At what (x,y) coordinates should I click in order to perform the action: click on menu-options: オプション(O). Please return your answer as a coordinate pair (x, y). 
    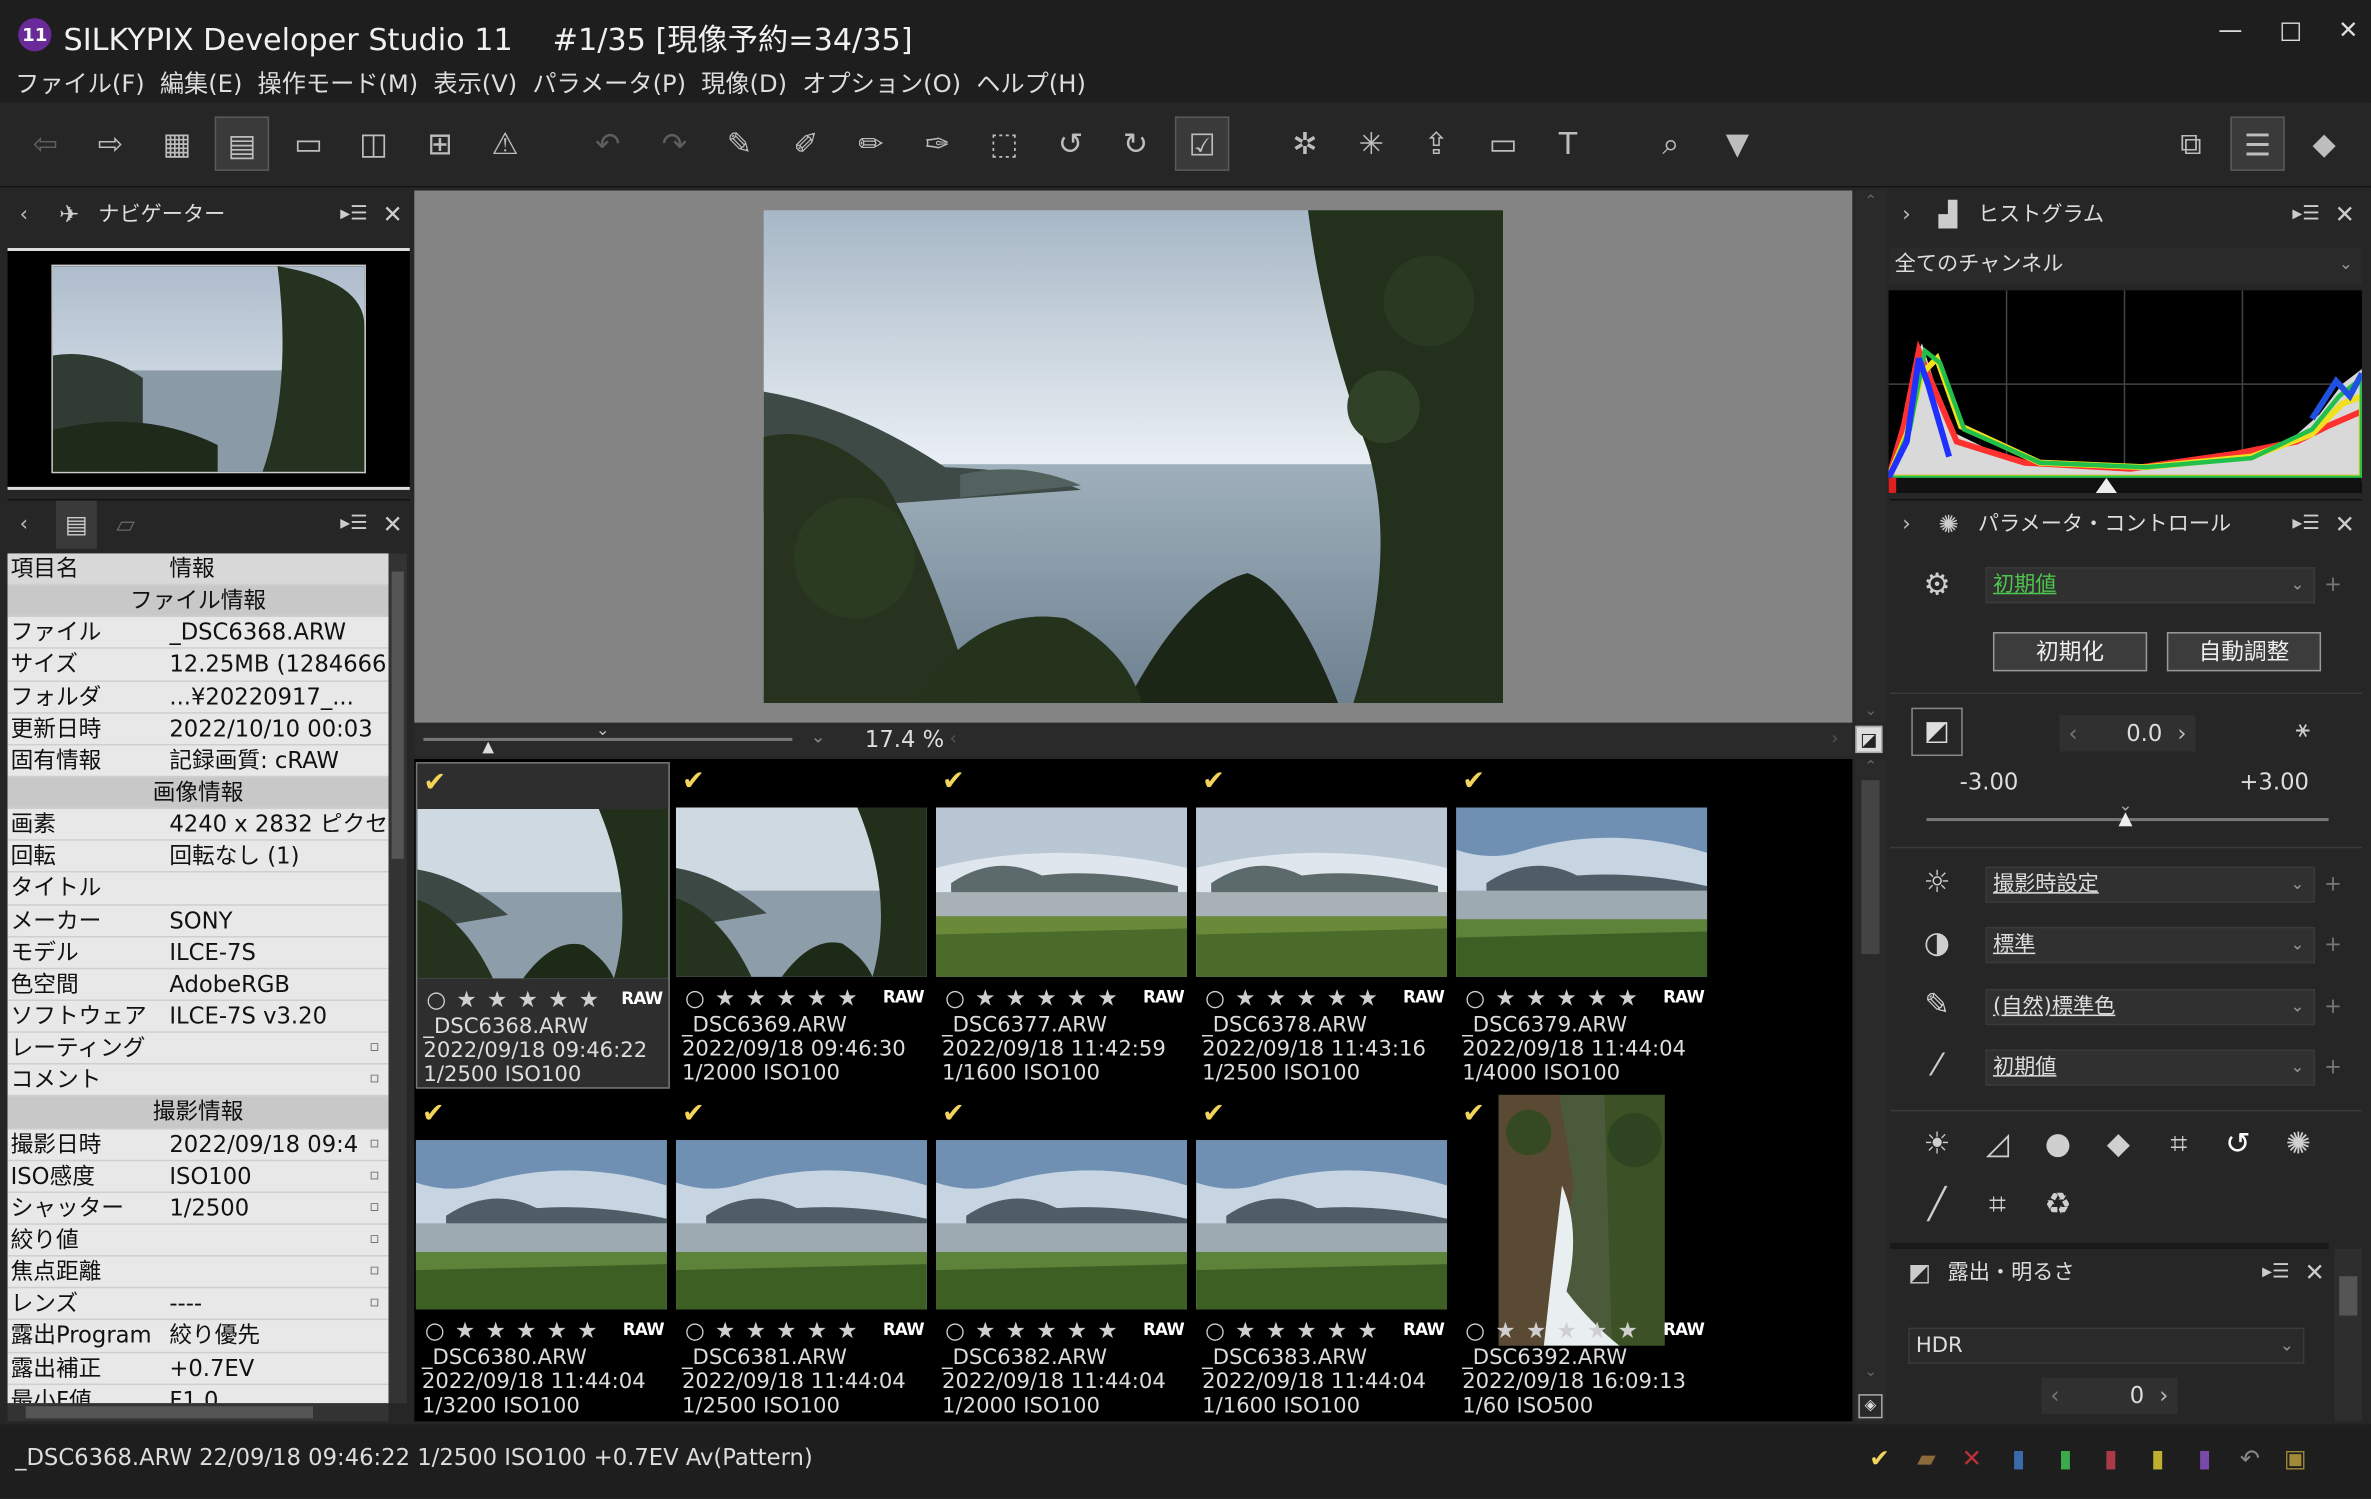
    Looking at the image, I should click on (881, 85).